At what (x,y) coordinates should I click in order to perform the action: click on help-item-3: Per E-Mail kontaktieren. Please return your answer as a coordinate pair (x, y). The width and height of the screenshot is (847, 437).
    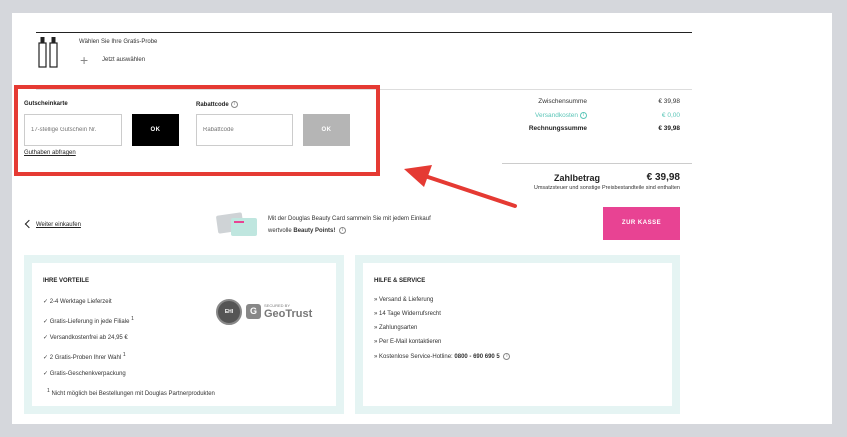
    Looking at the image, I should click on (410, 342).